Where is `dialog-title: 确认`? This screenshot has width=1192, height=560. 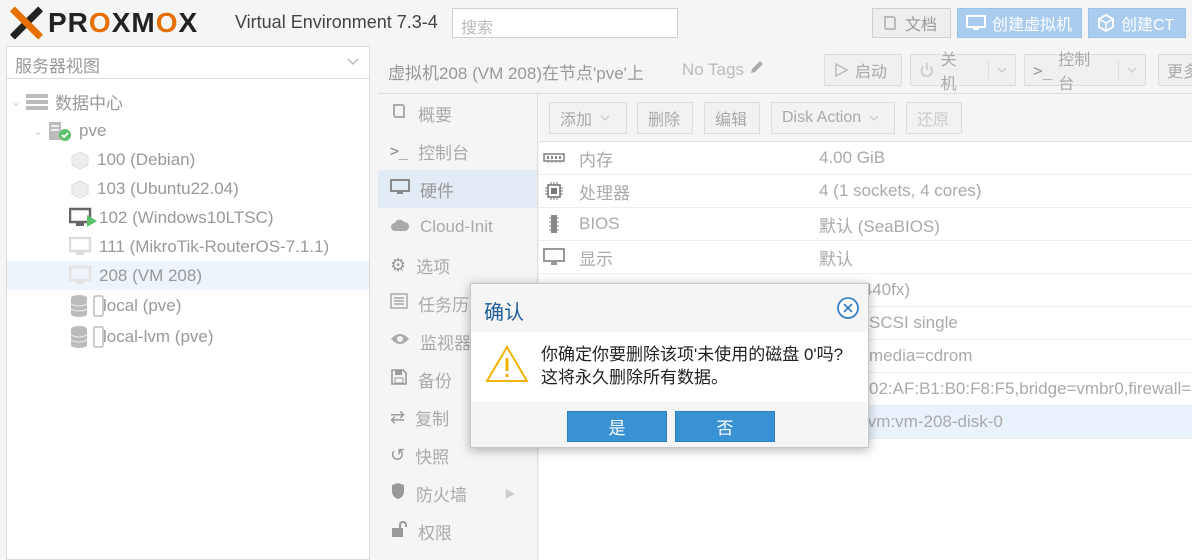
dialog-title: 确认 is located at coordinates (504, 313).